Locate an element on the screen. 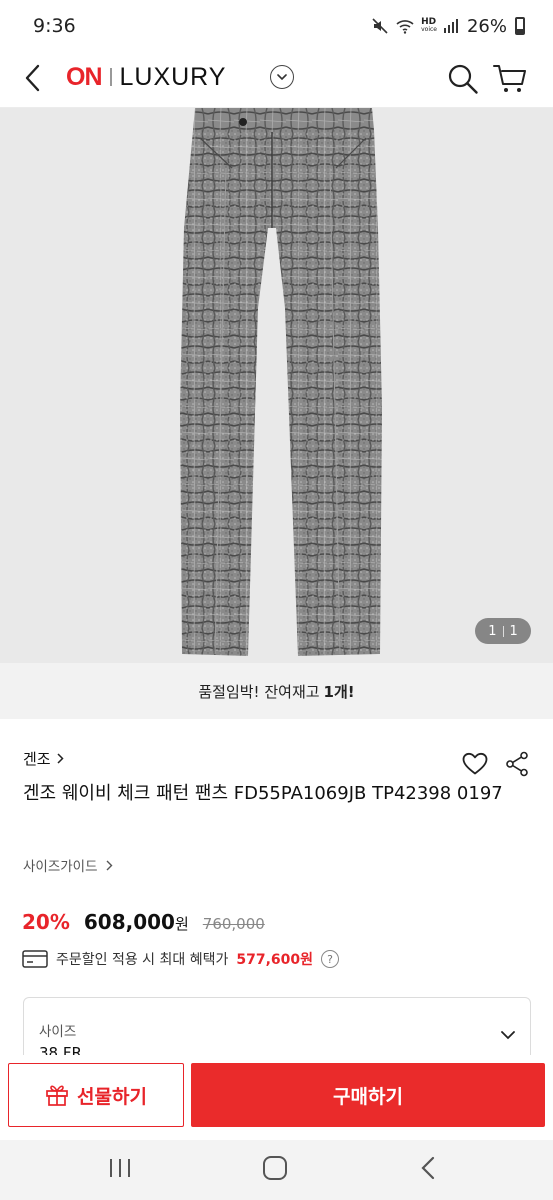  price-row: 20% 608,000원 760,000 is located at coordinates (143, 922).